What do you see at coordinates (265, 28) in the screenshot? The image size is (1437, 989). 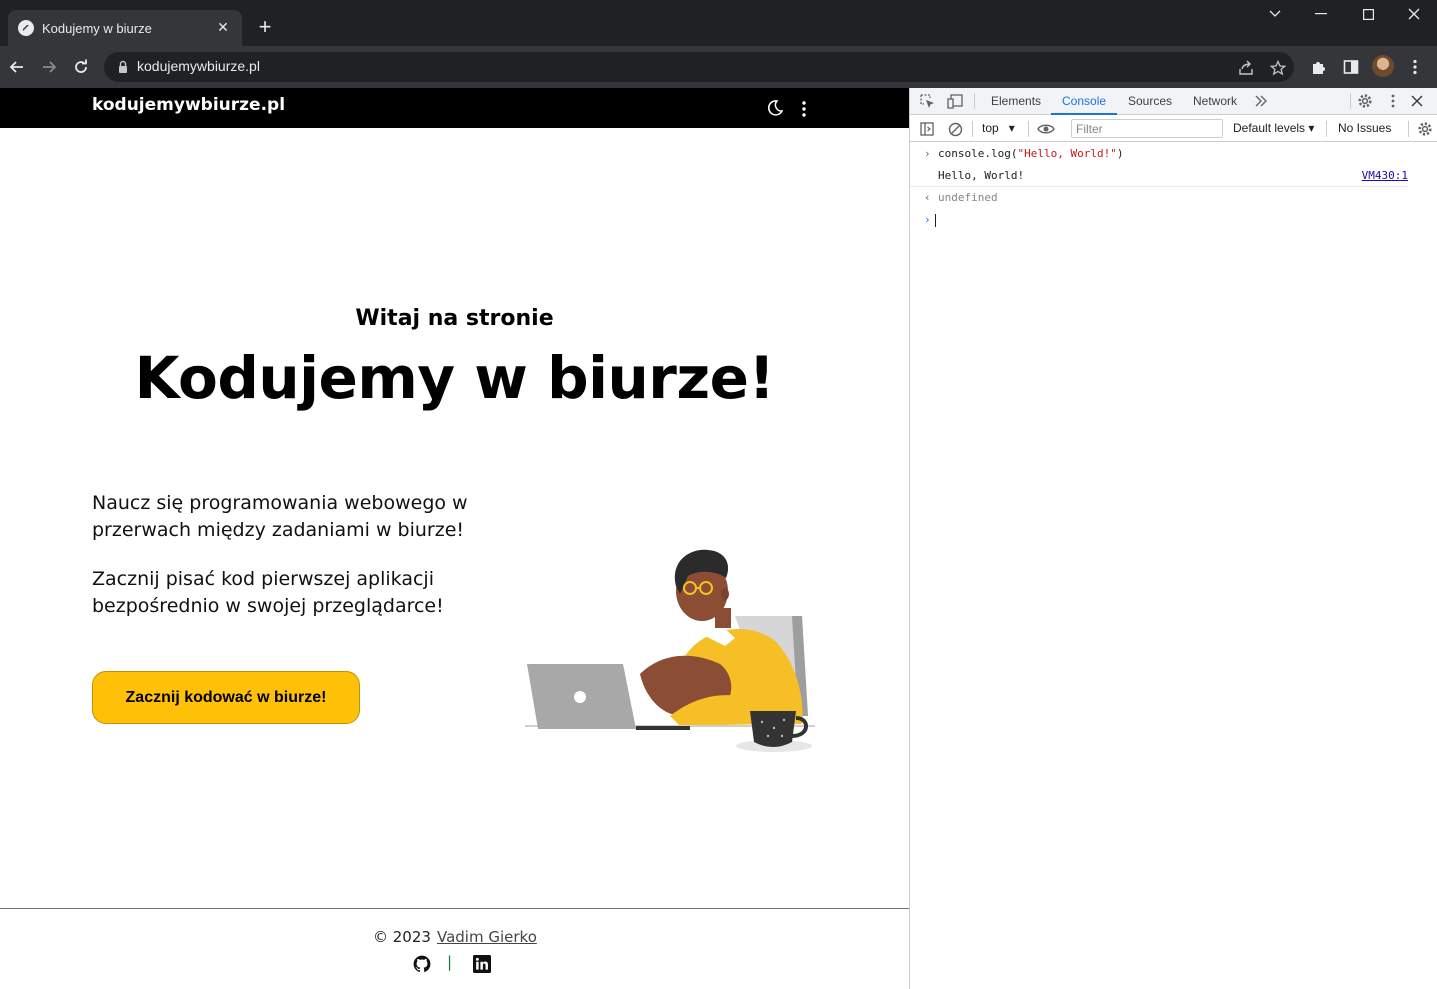 I see `new-tab-button: +` at bounding box center [265, 28].